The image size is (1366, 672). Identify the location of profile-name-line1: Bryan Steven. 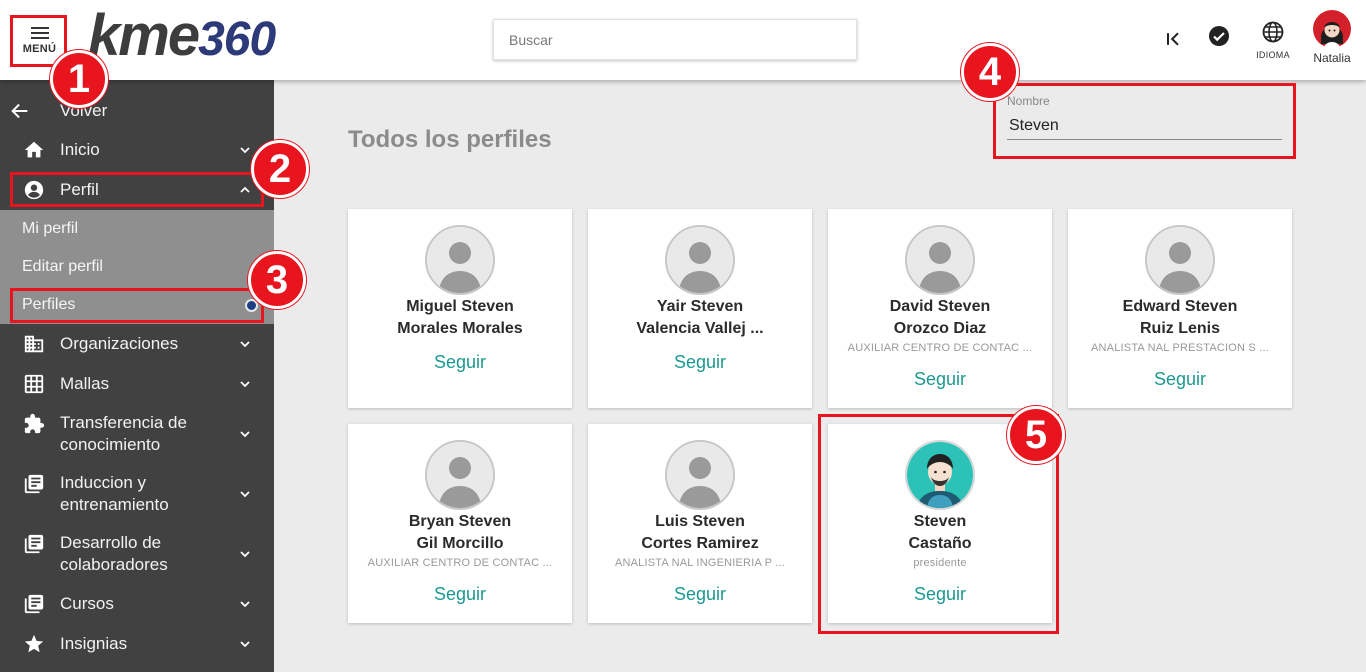
(460, 521).